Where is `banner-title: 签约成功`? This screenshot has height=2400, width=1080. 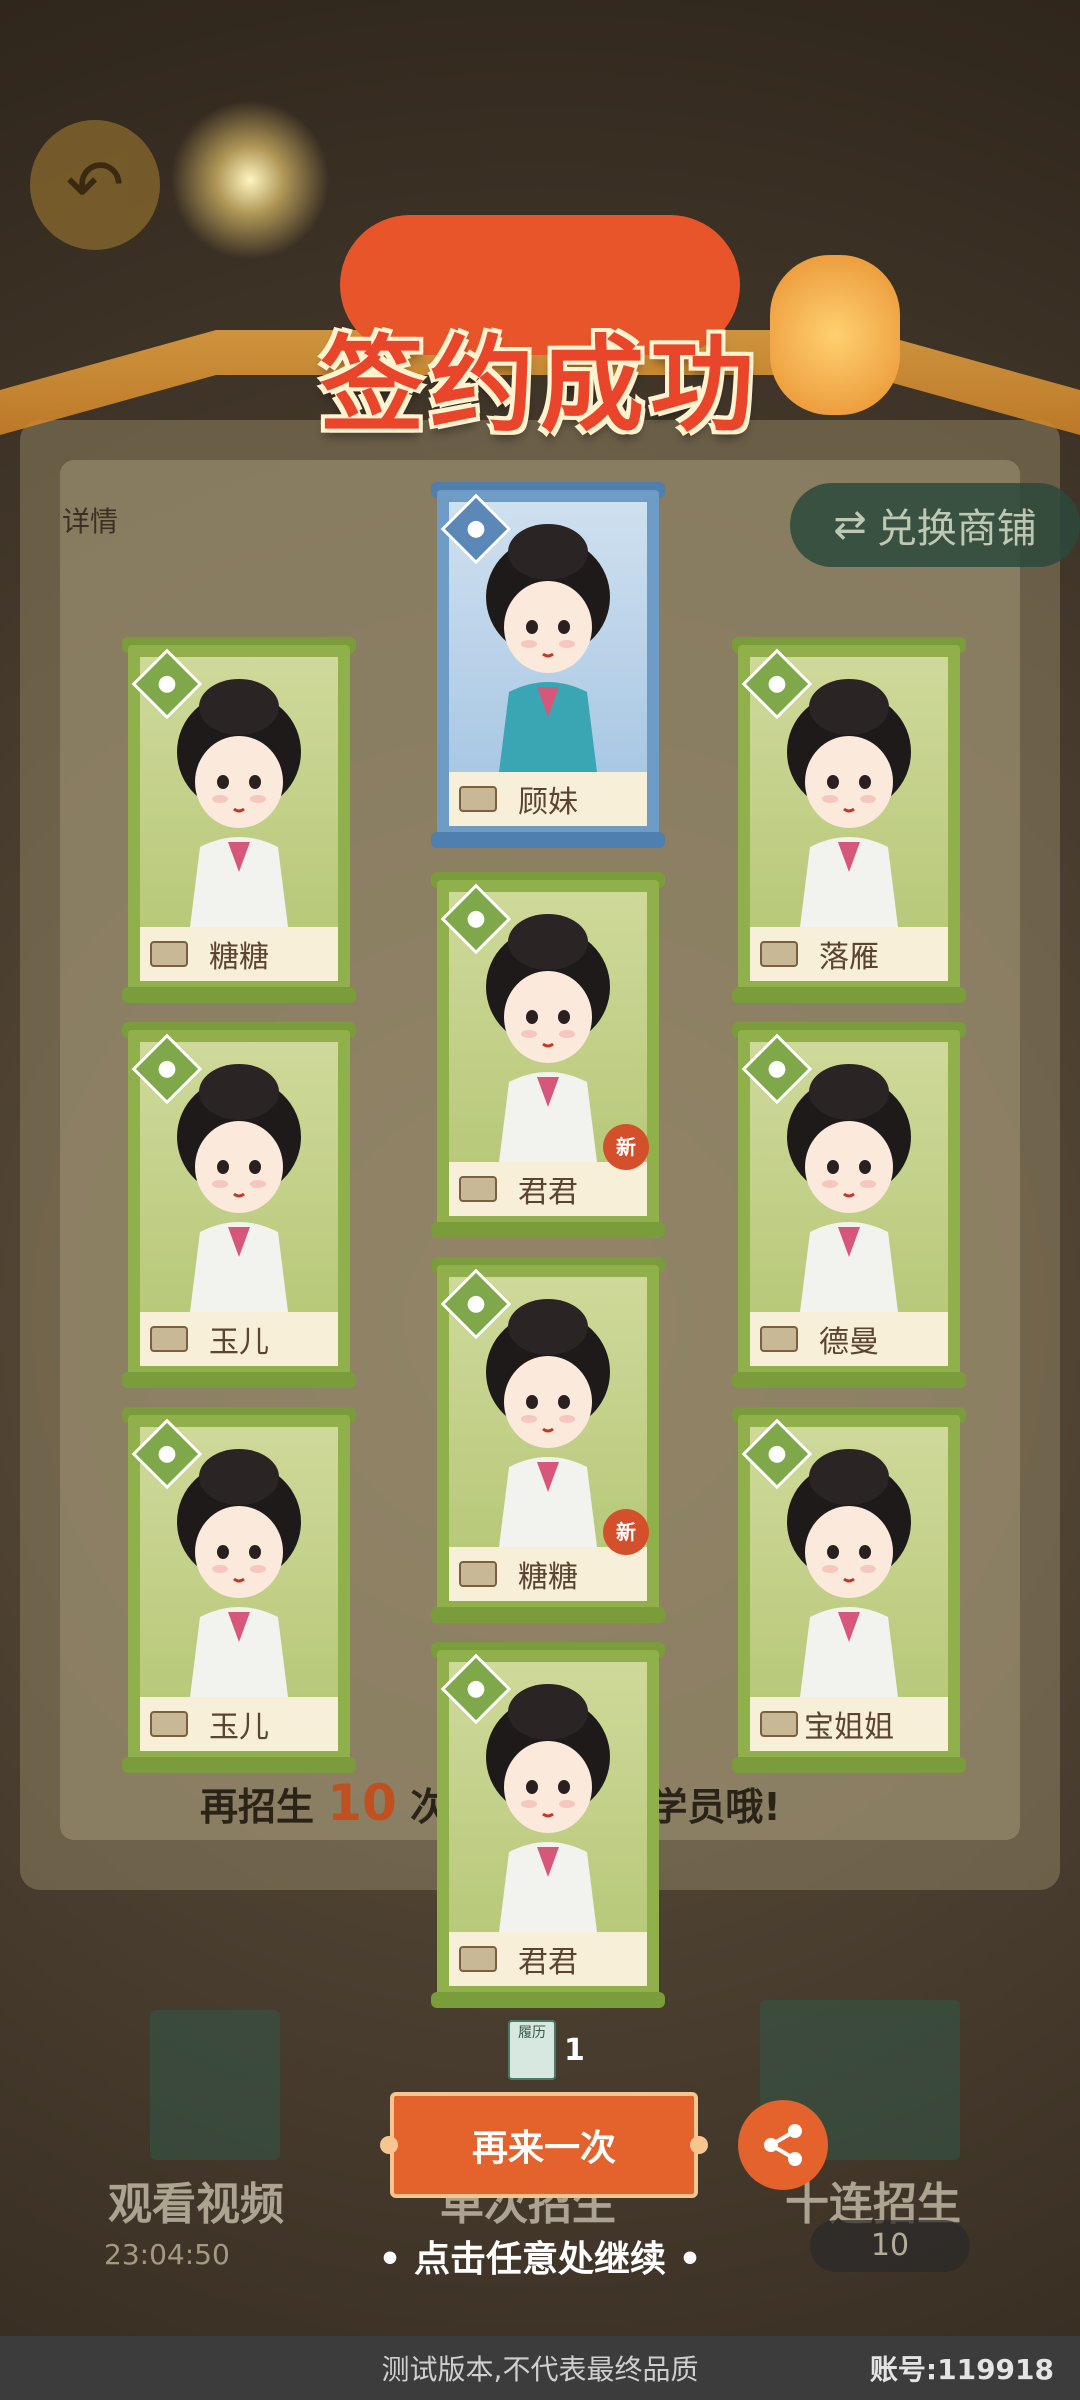
banner-title: 签约成功 is located at coordinates (539, 385).